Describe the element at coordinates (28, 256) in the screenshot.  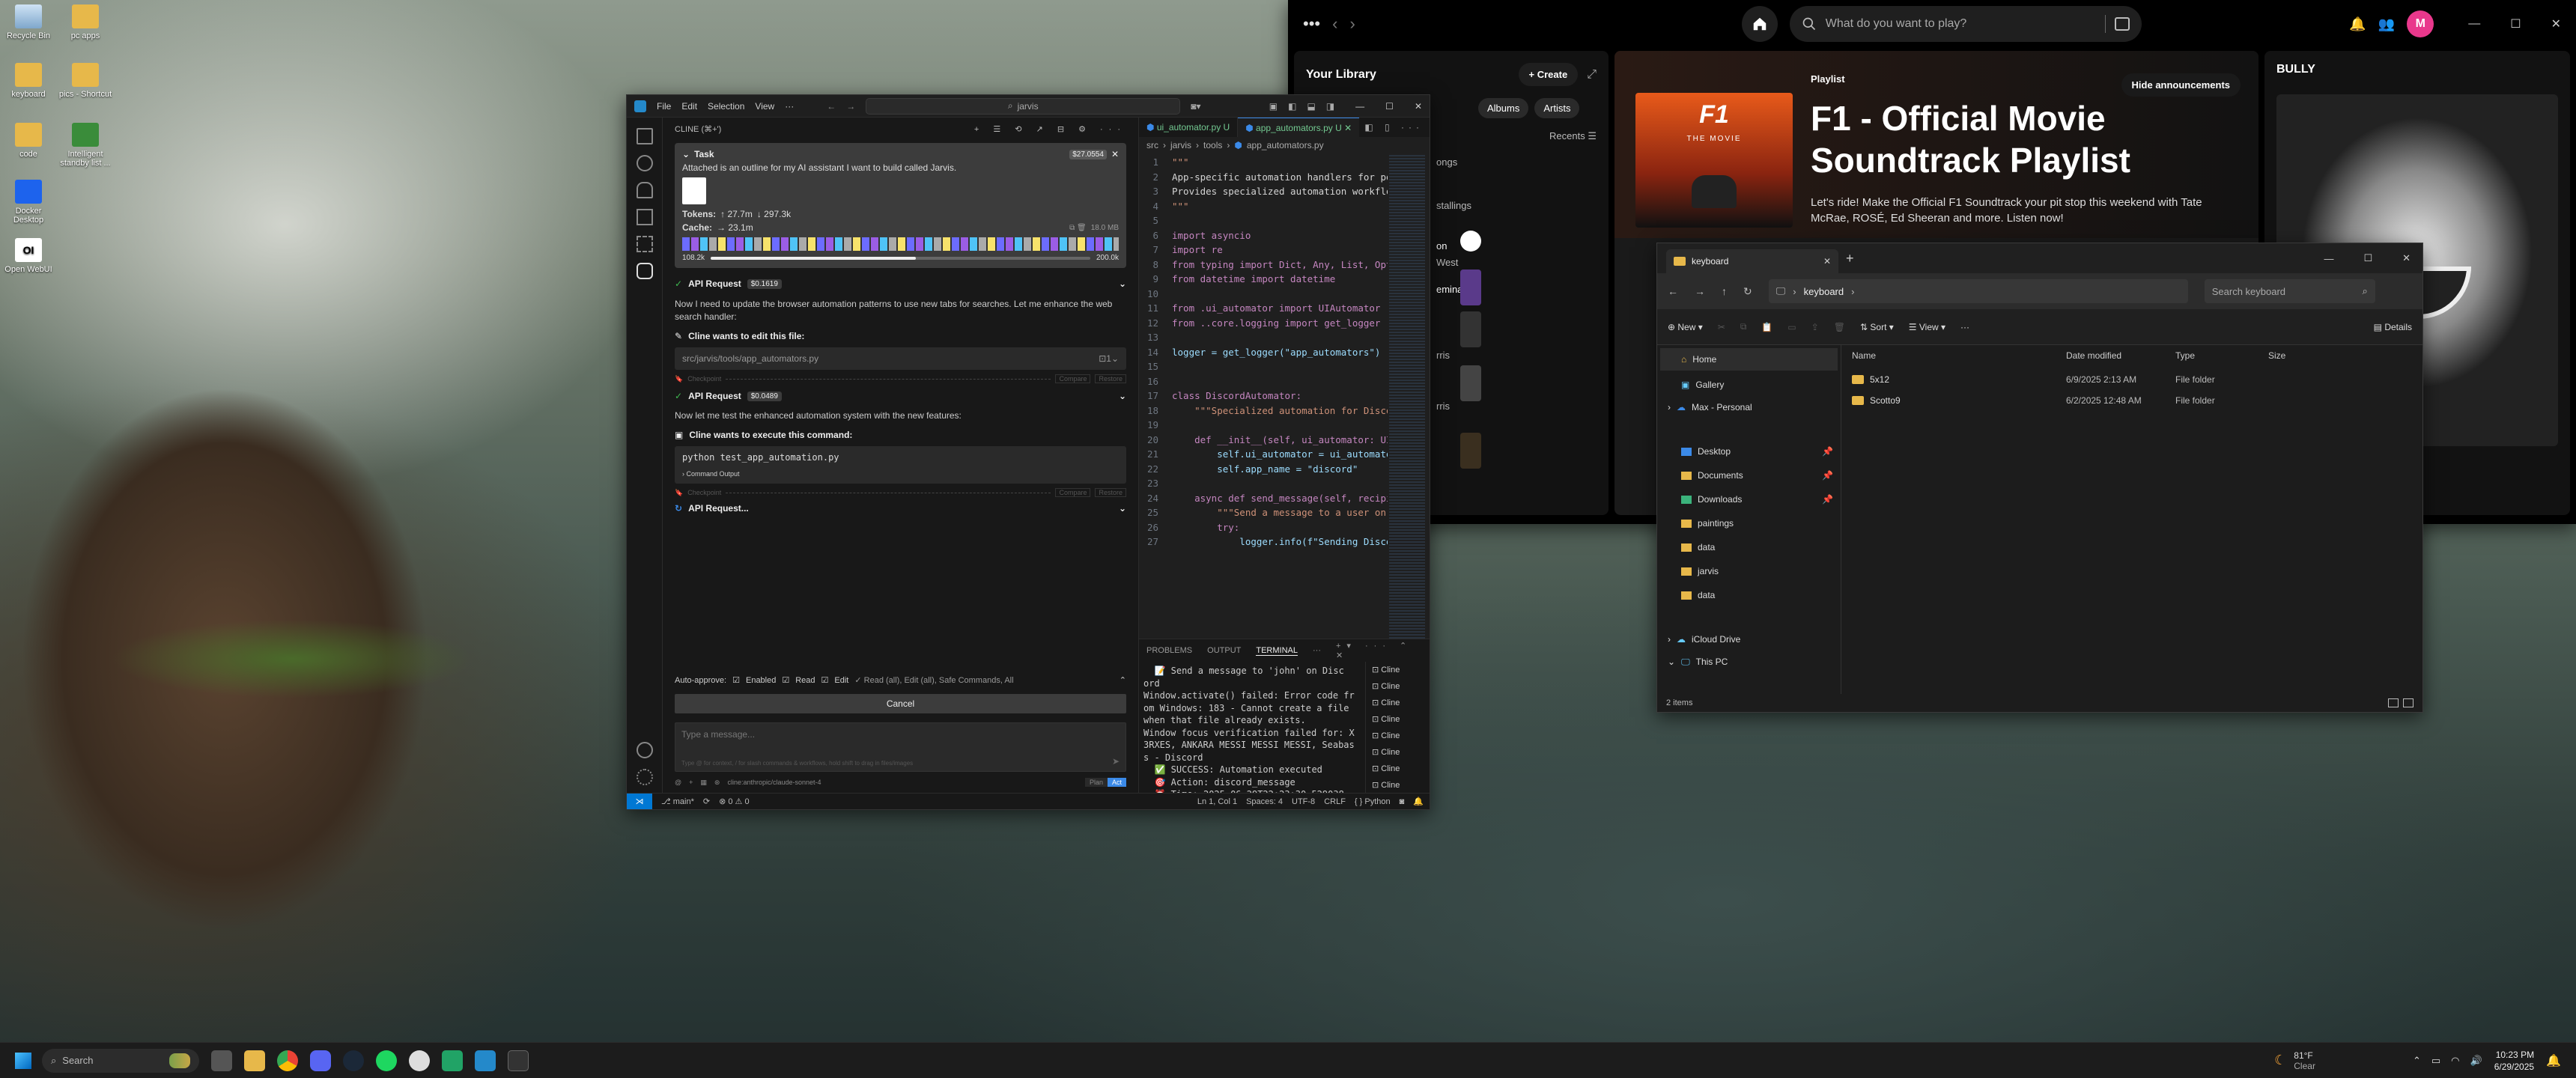
I see `desktop-icon-open-webui: OI Open WebUI` at that location.